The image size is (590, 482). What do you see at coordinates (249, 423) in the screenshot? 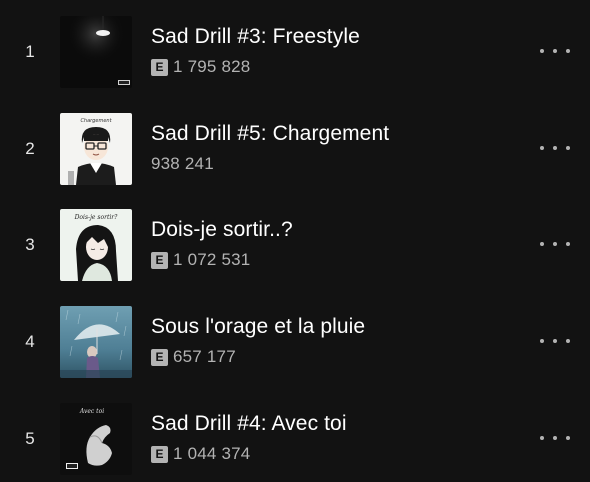
I see `track-title: Sad Drill #4: Avec toi` at bounding box center [249, 423].